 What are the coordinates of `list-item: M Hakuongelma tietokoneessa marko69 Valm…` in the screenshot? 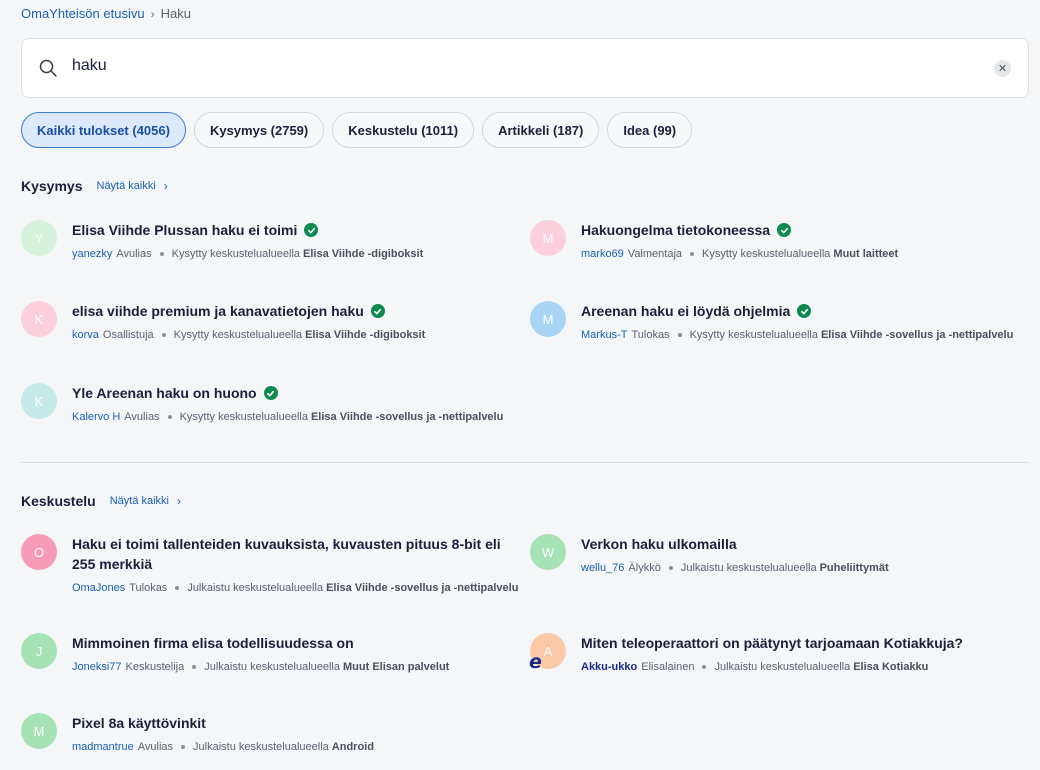 It's located at (714, 240).